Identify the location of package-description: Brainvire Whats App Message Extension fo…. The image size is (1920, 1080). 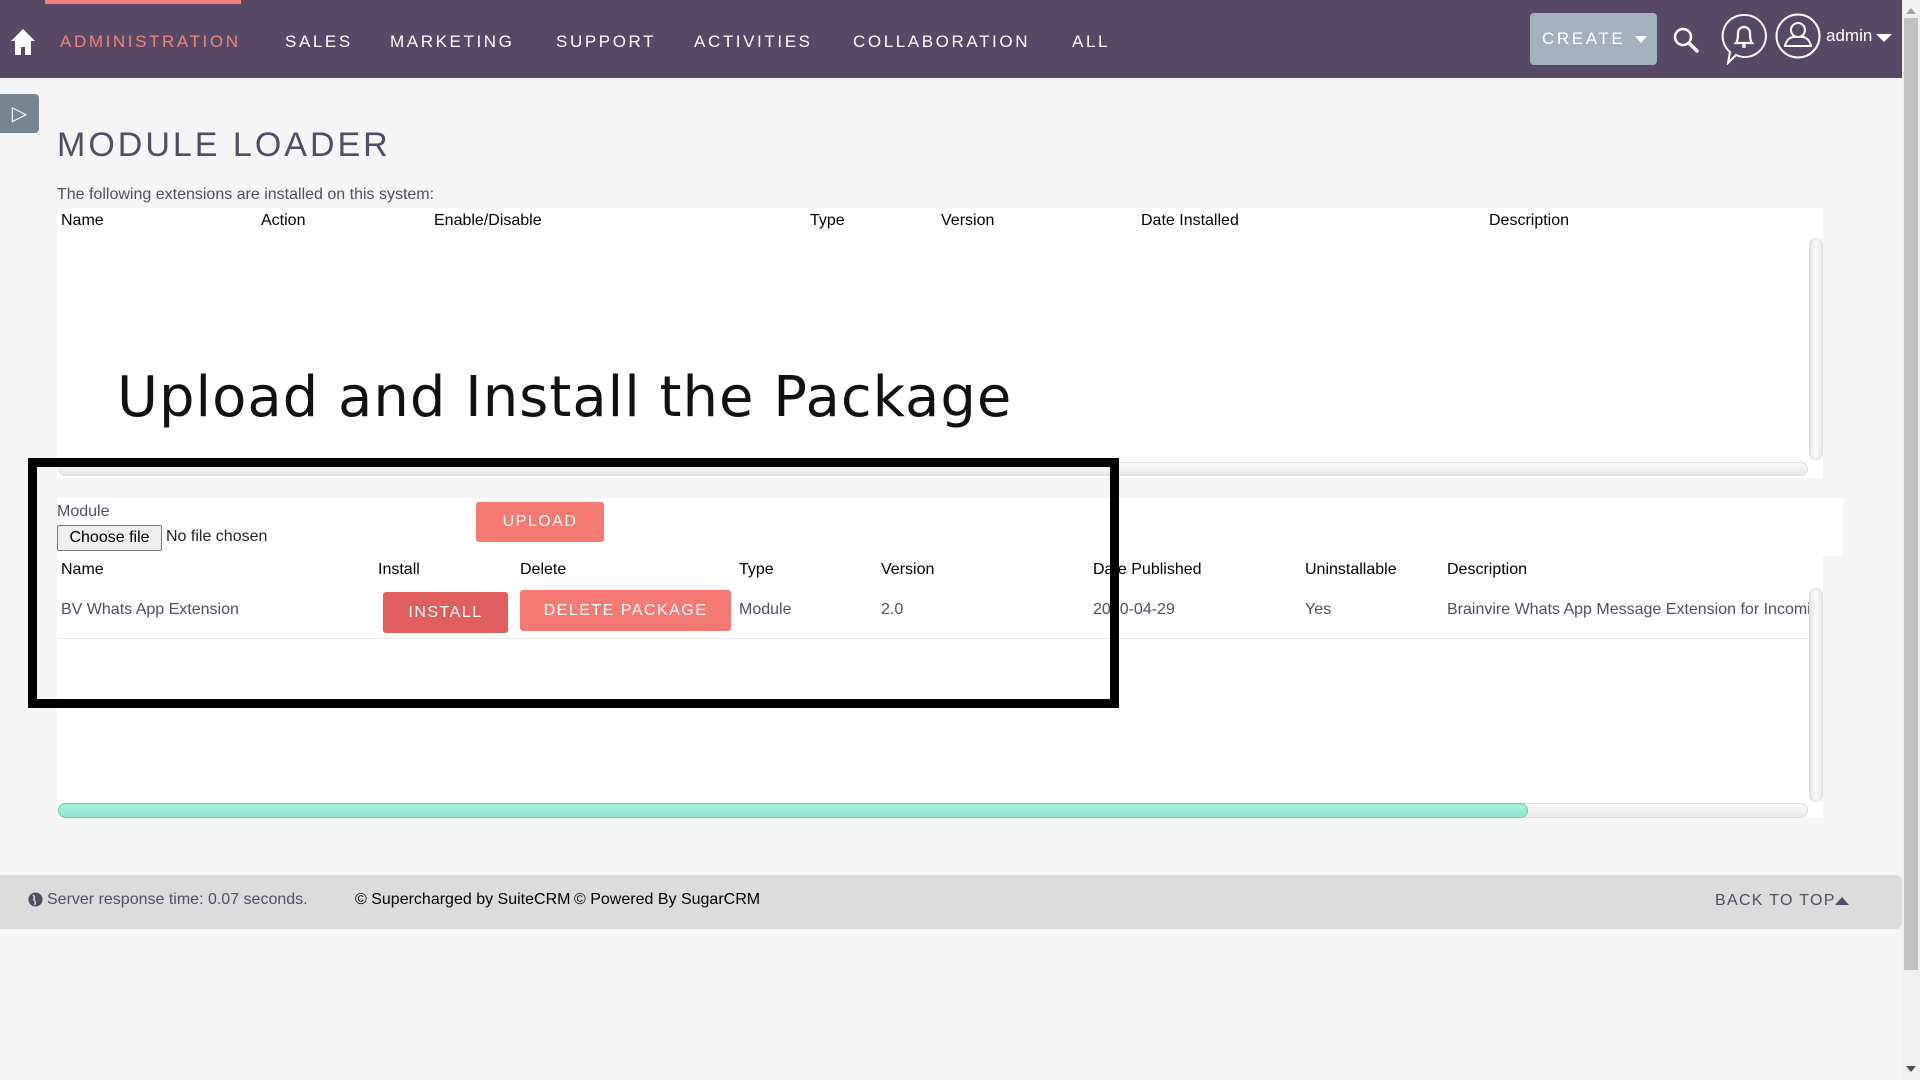
(1628, 609).